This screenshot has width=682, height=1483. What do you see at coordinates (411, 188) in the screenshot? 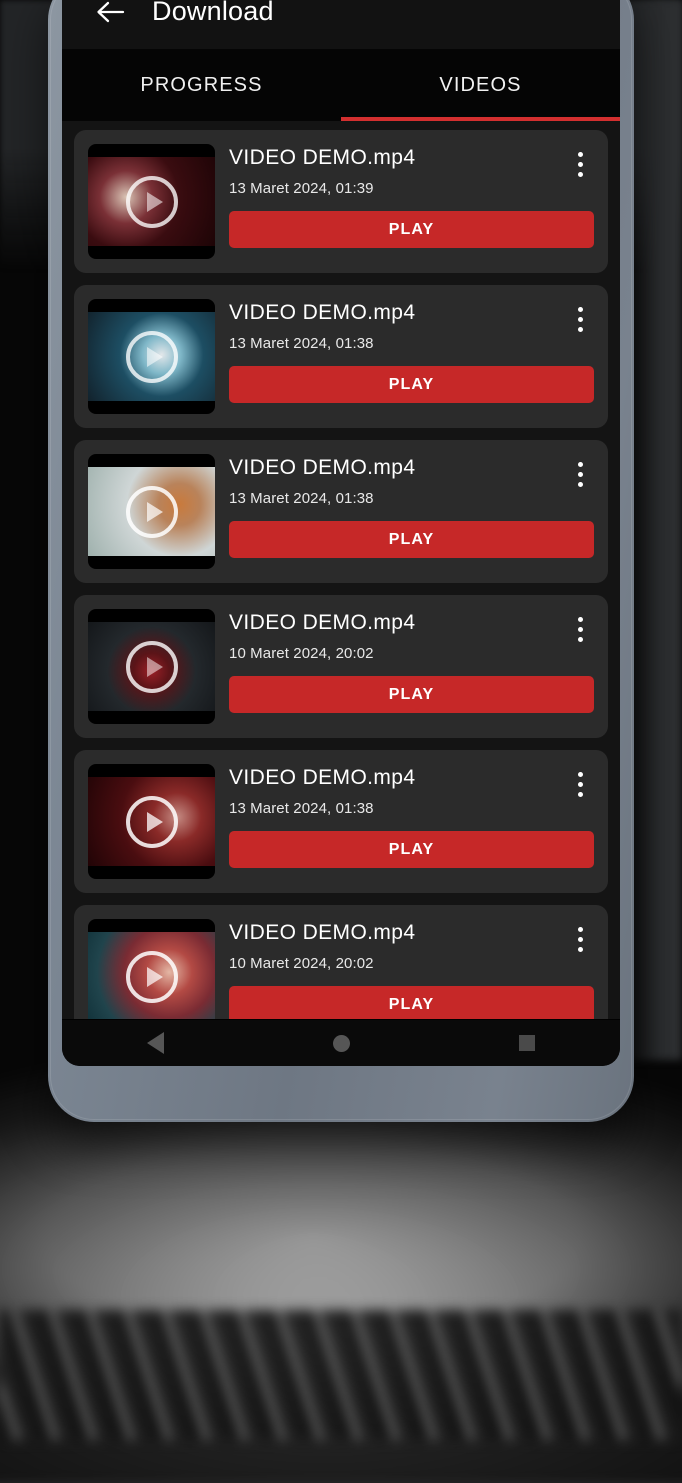
I see `video-date: 13 Maret 2024, 01:39` at bounding box center [411, 188].